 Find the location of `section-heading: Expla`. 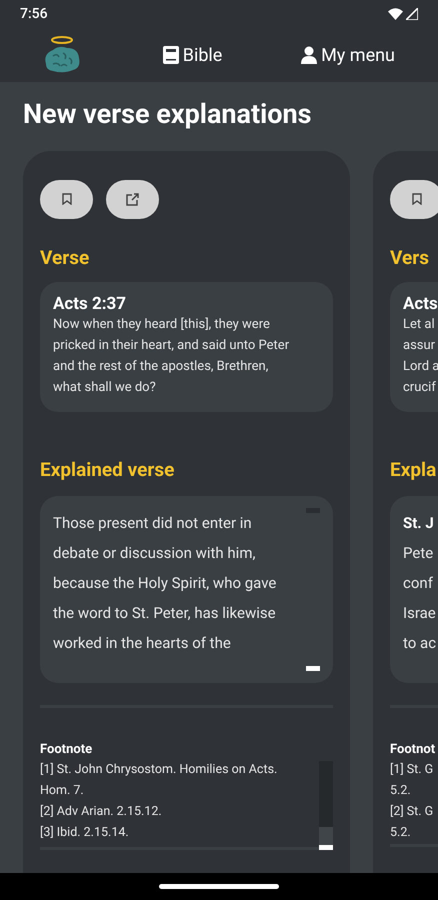

section-heading: Expla is located at coordinates (414, 470).